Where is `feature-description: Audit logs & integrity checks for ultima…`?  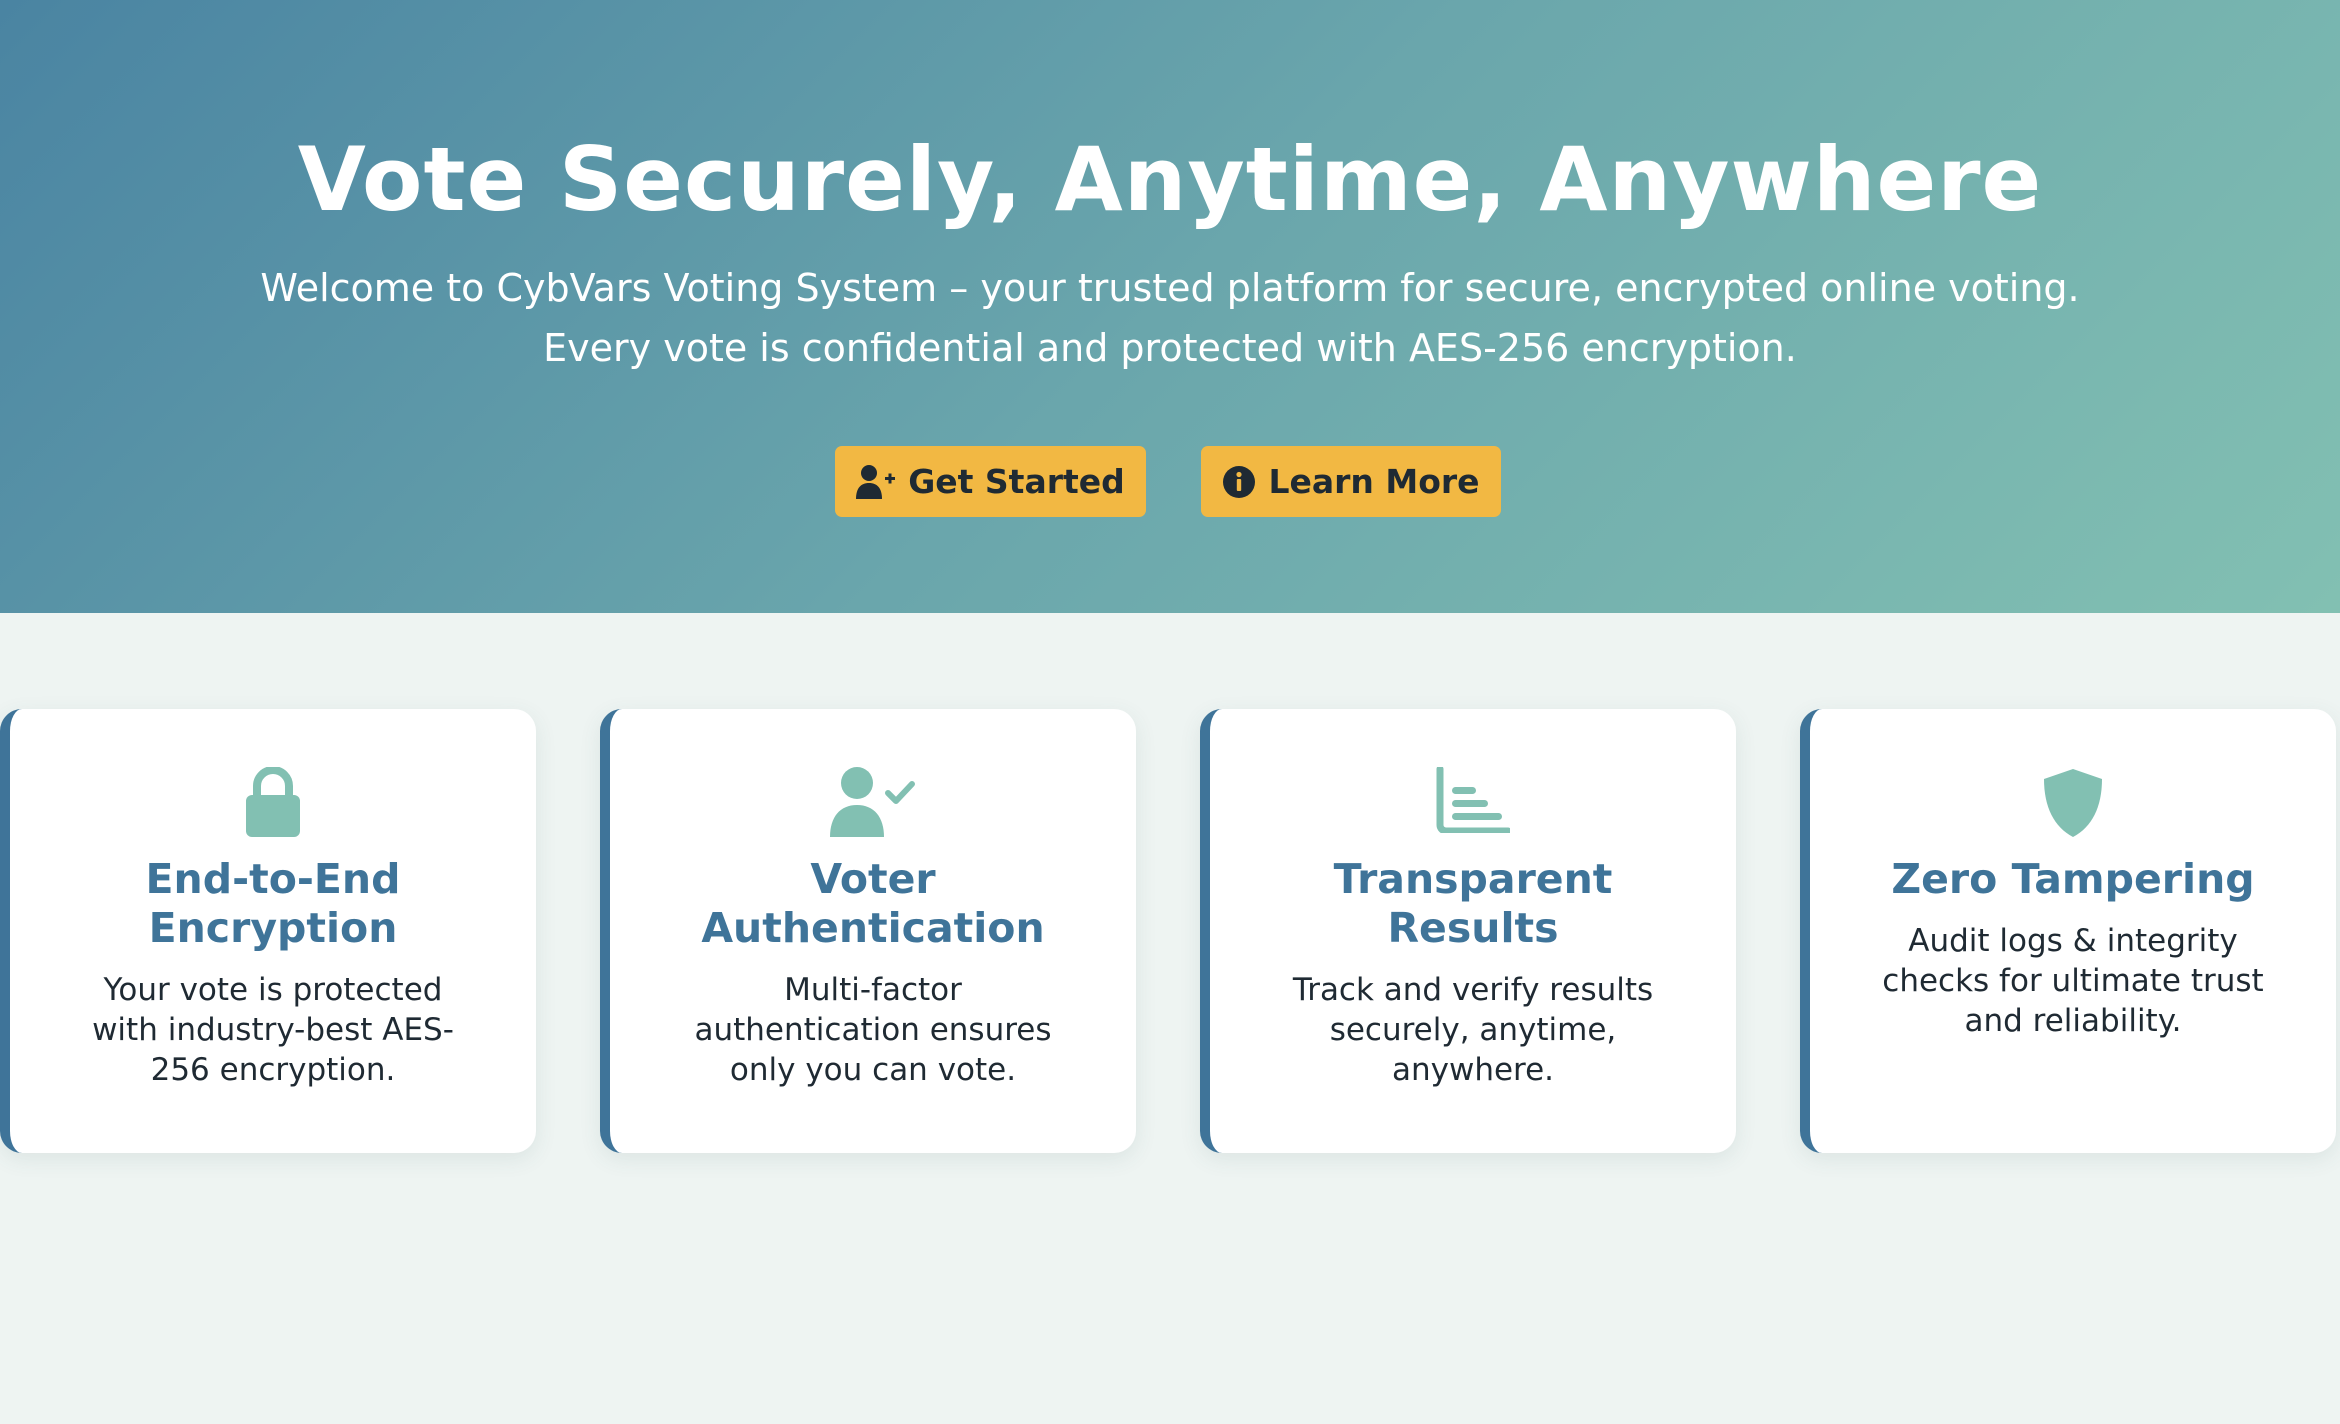
feature-description: Audit logs & integrity checks for ultima… is located at coordinates (2073, 981).